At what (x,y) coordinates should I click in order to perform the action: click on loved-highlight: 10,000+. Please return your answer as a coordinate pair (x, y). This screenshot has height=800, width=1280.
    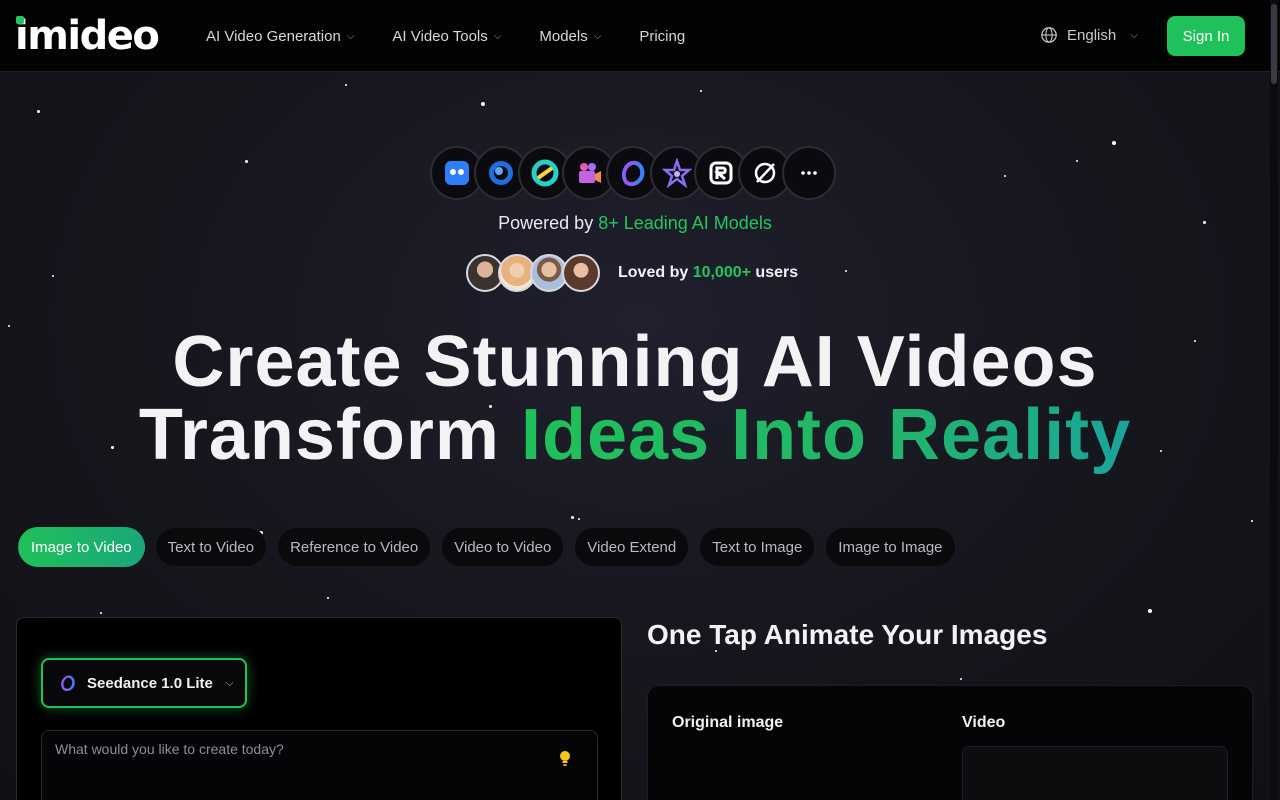
    Looking at the image, I should click on (721, 272).